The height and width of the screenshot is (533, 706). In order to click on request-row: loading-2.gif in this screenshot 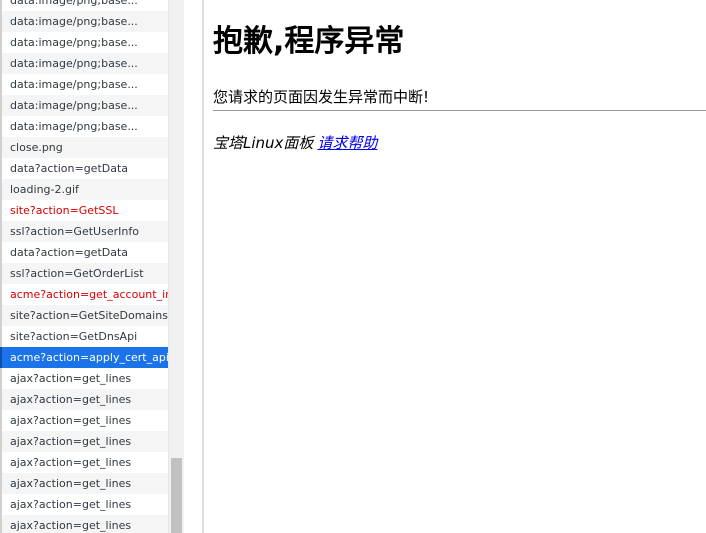, I will do `click(84, 189)`.